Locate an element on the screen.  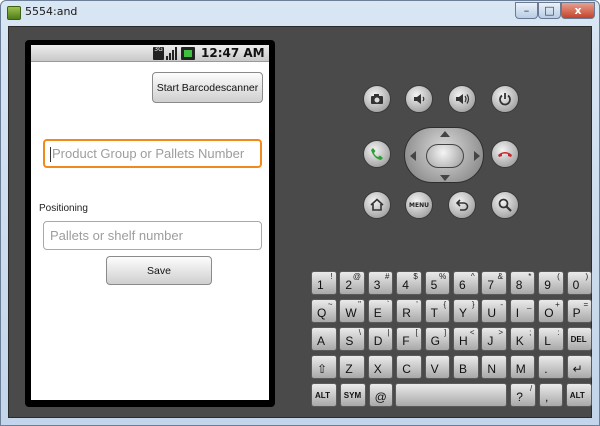
key-j: J > is located at coordinates (494, 339).